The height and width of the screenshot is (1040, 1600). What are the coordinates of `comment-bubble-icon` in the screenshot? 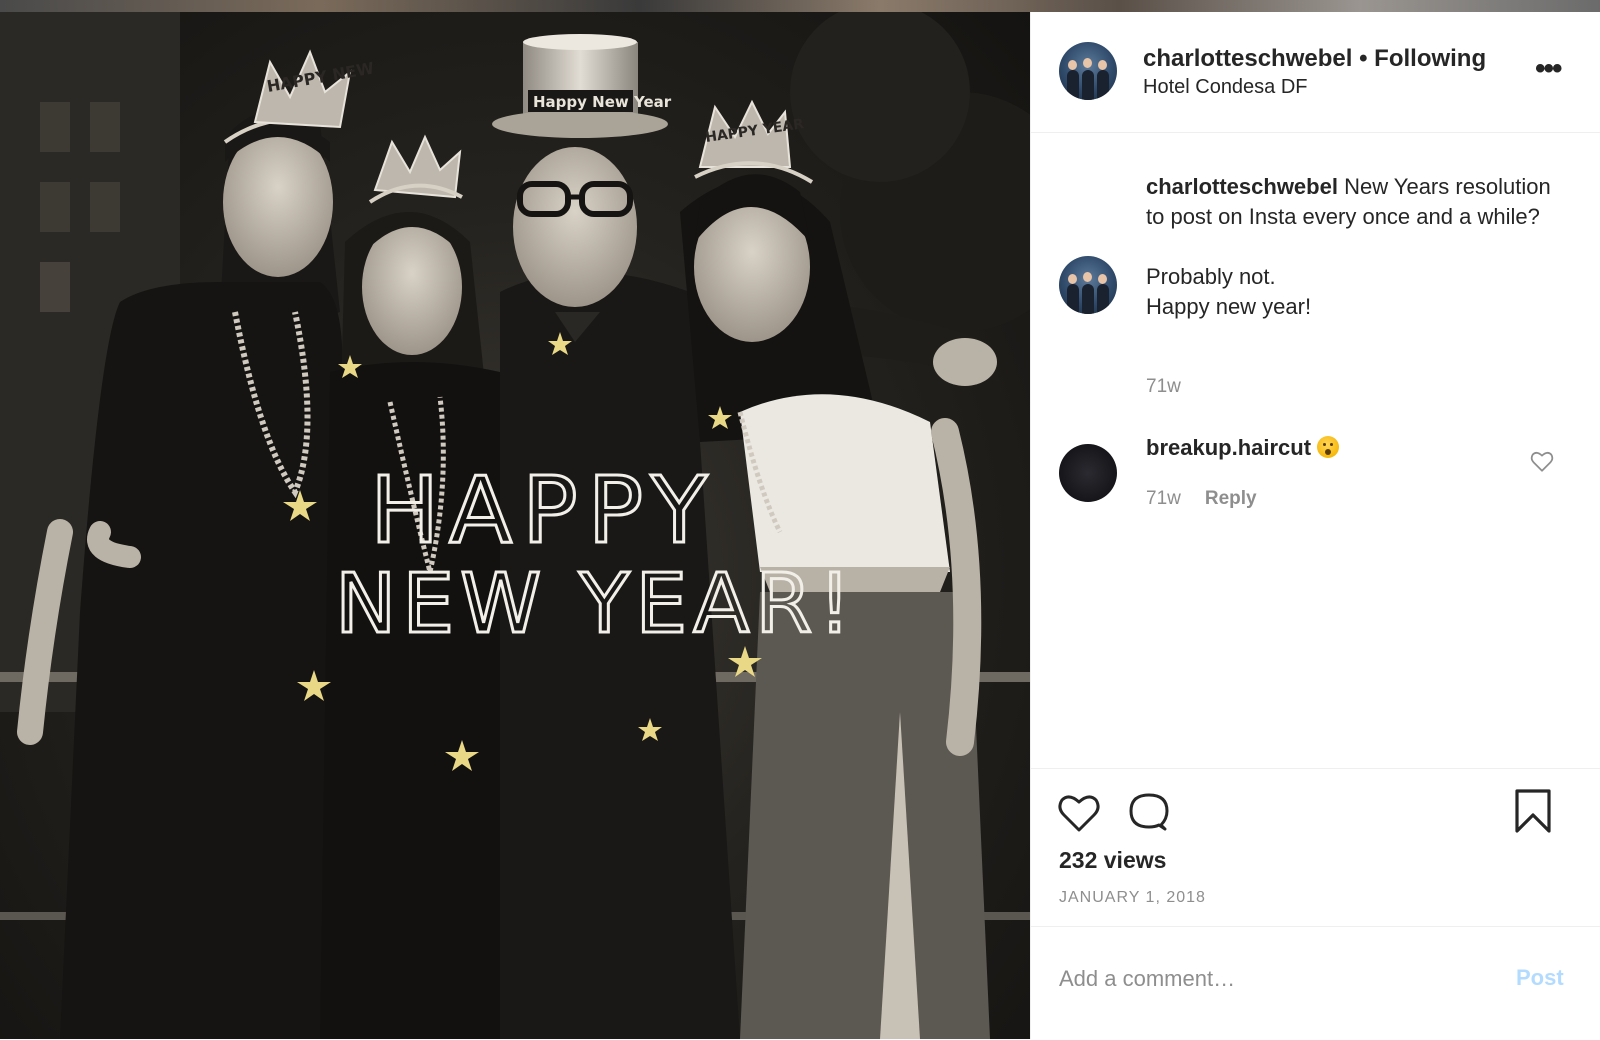 It's located at (1147, 813).